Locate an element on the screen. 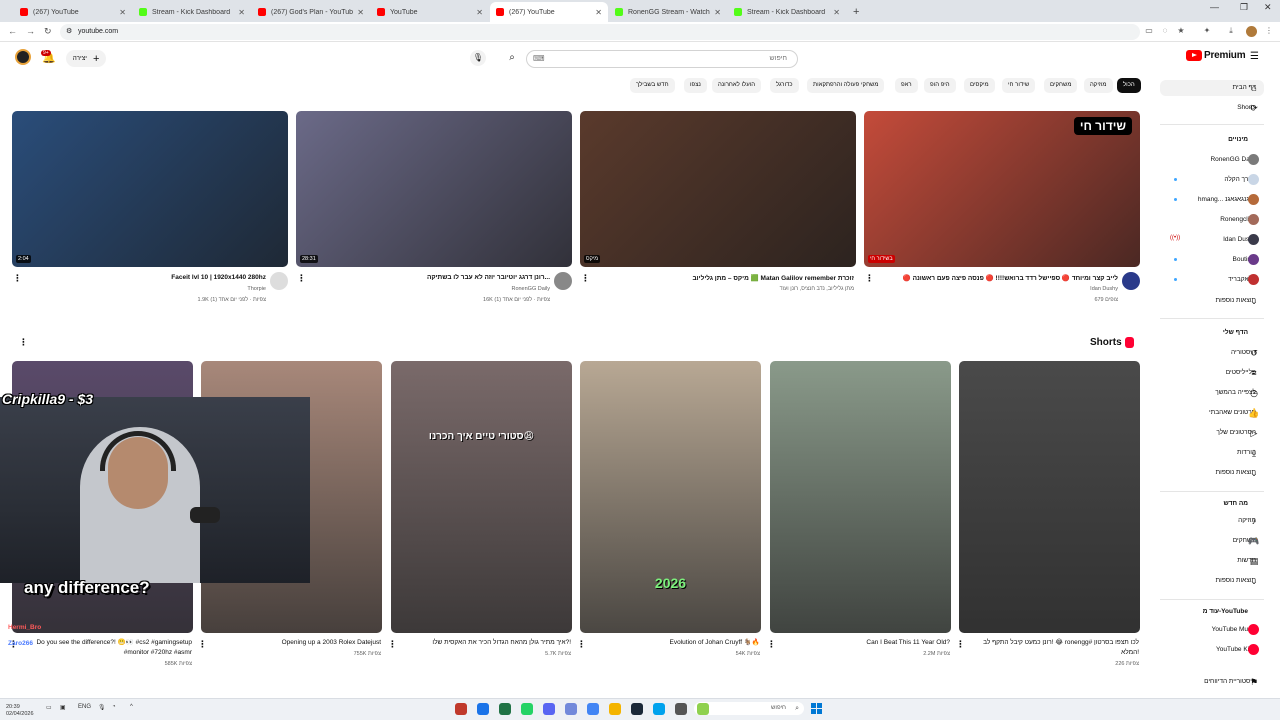  download-icon: ⤓ is located at coordinates (1231, 31).